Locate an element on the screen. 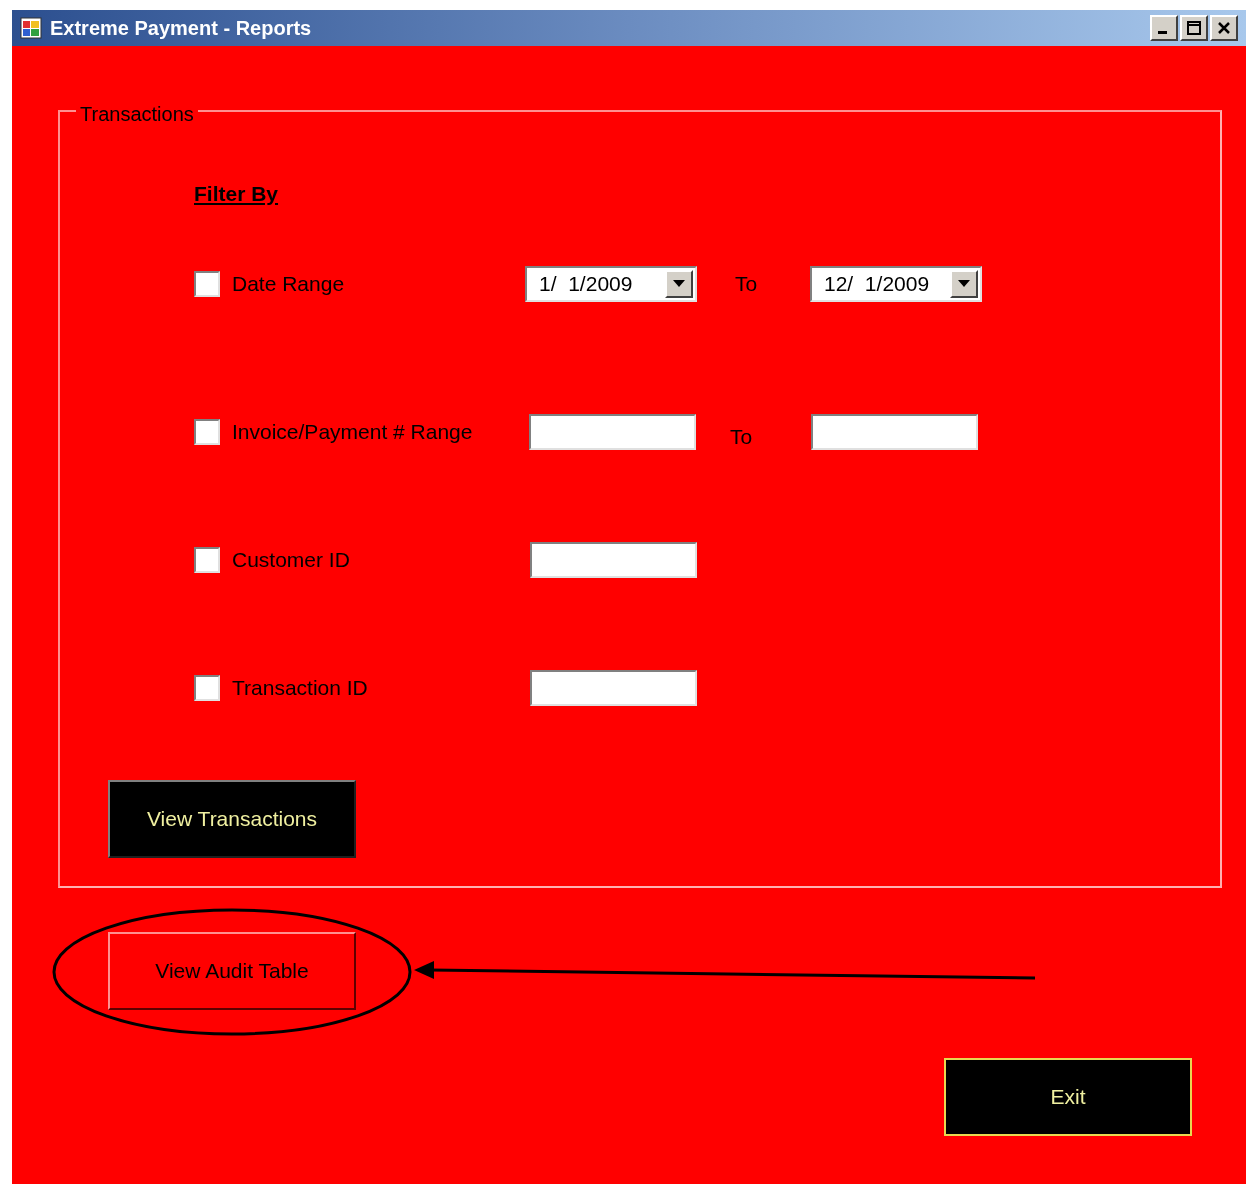 This screenshot has width=1250, height=1186. filter-label: Transaction ID is located at coordinates (300, 687).